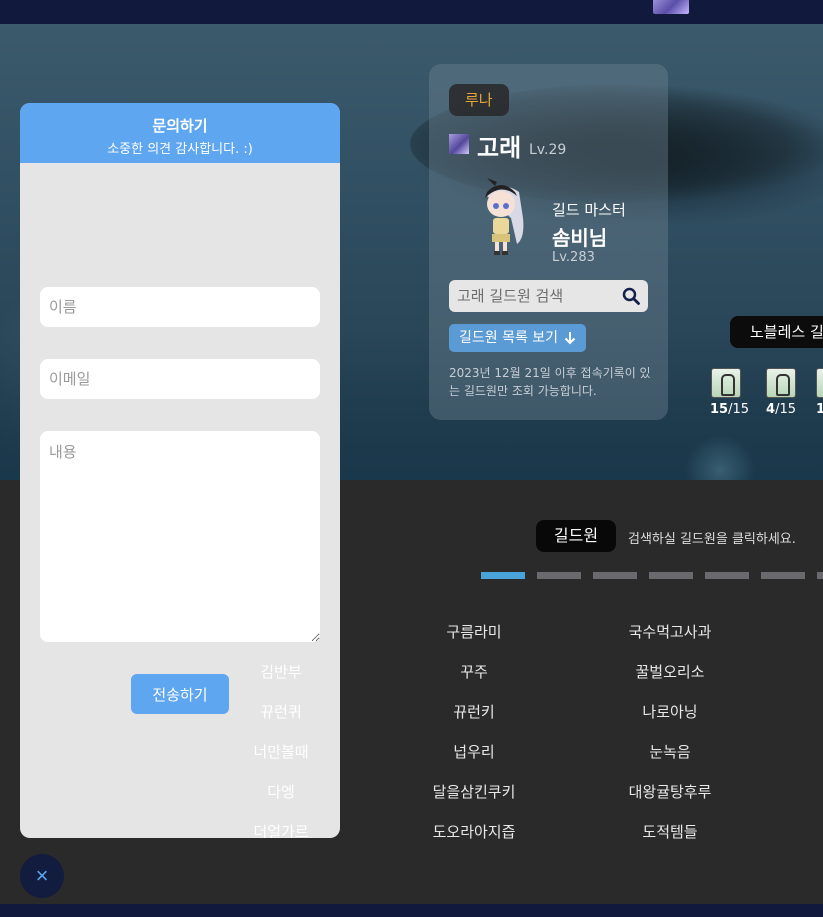 The height and width of the screenshot is (917, 823). I want to click on name-field, so click(180, 307).